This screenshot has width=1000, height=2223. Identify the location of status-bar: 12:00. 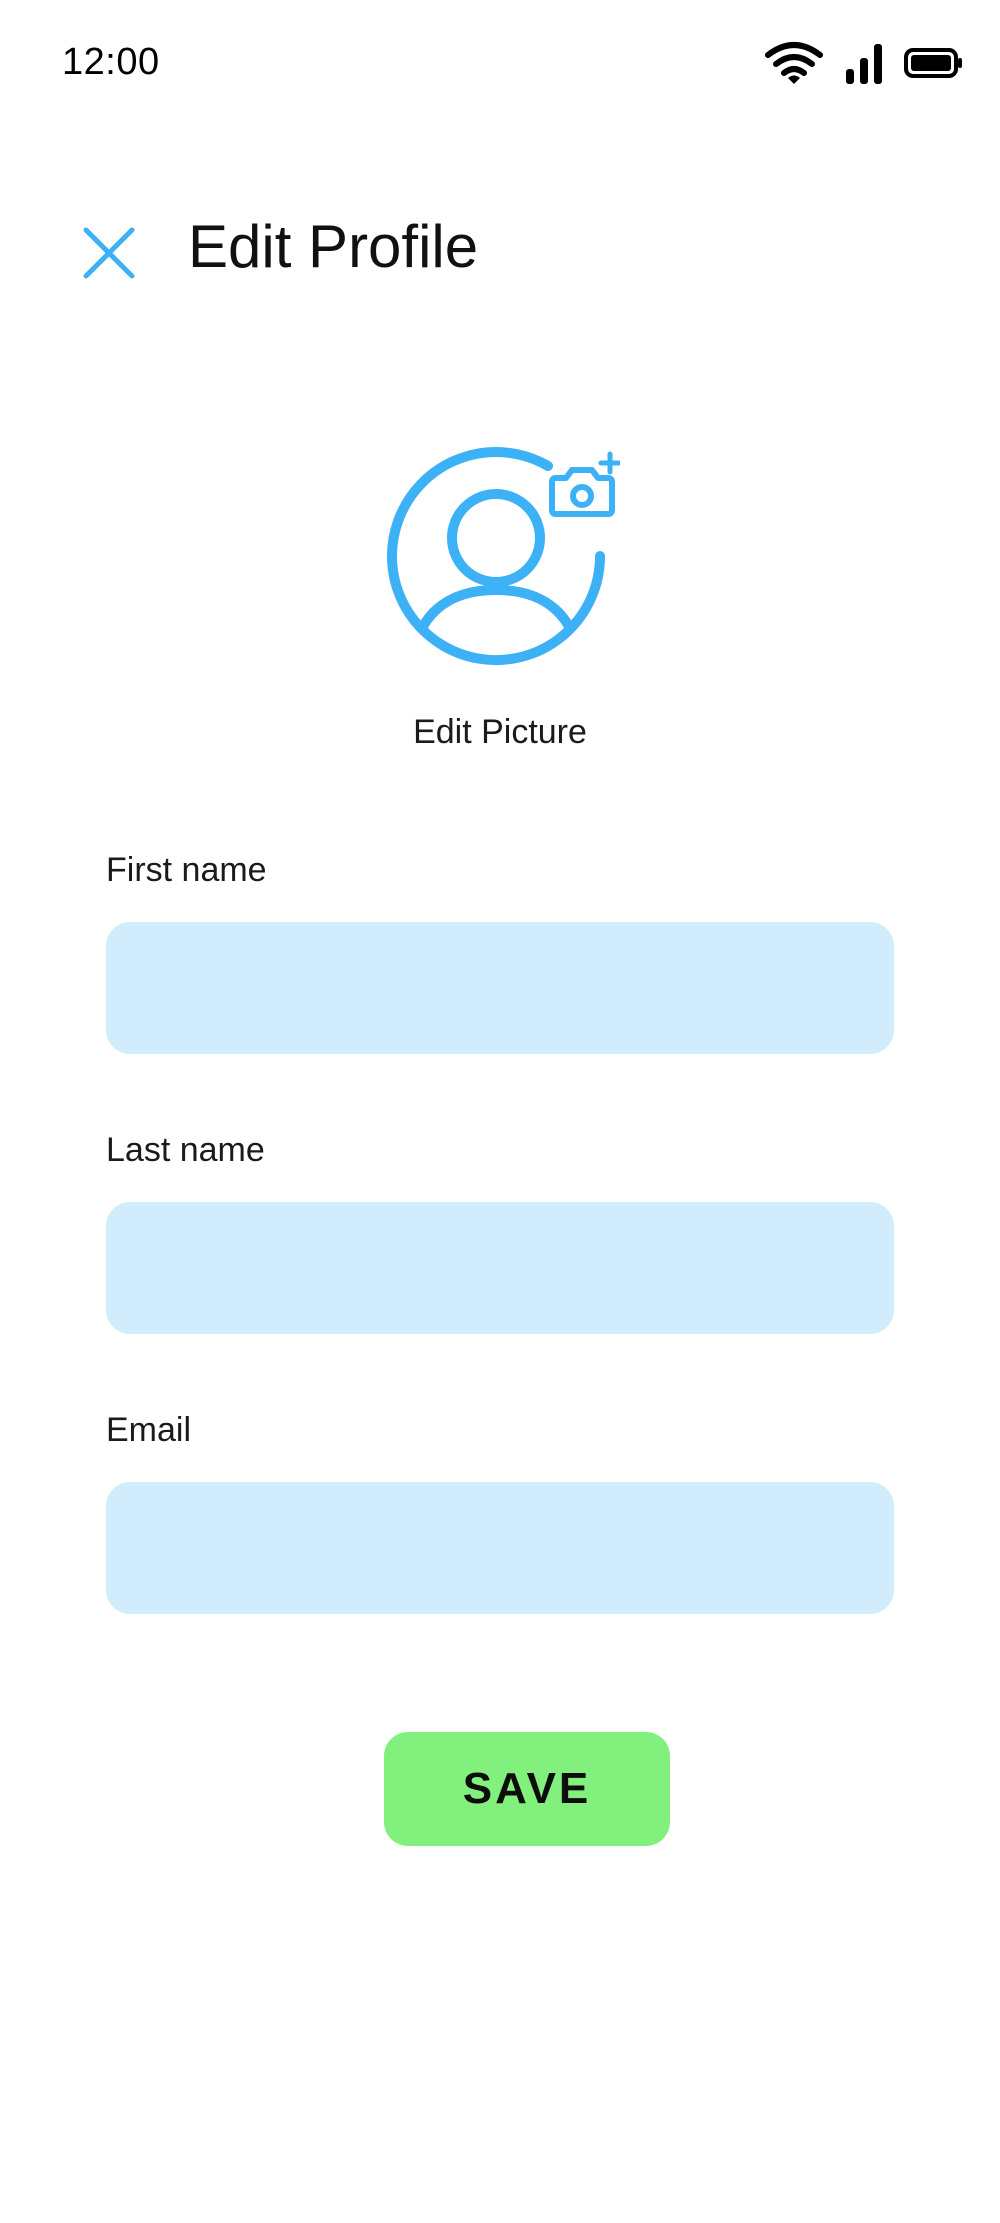
(500, 60).